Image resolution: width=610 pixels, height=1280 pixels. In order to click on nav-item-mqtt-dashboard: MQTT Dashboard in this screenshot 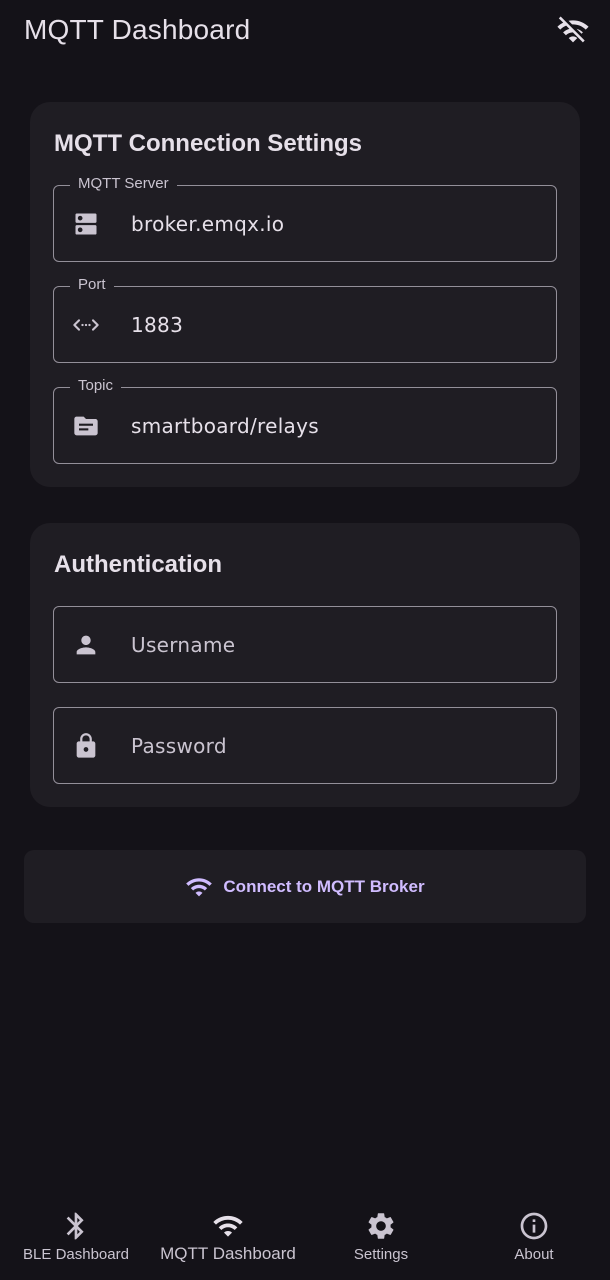, I will do `click(228, 1235)`.